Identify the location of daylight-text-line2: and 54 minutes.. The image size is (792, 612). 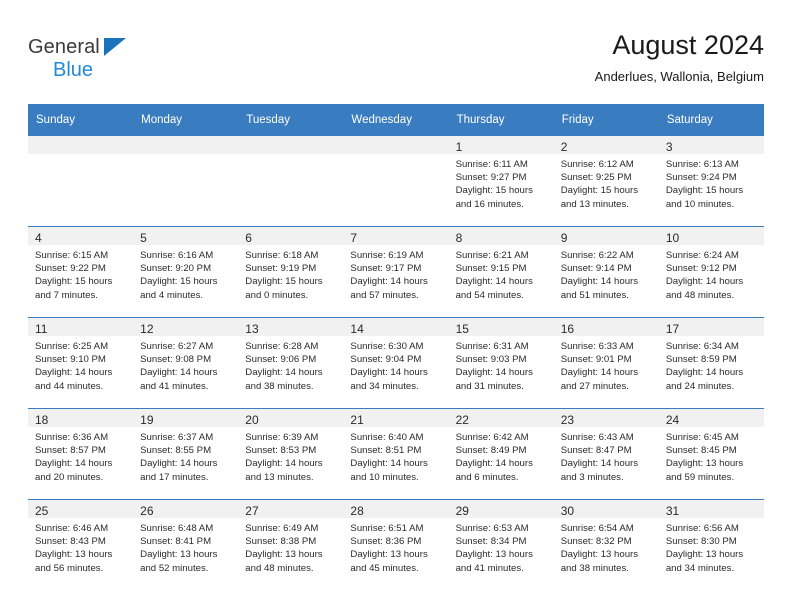
(489, 295).